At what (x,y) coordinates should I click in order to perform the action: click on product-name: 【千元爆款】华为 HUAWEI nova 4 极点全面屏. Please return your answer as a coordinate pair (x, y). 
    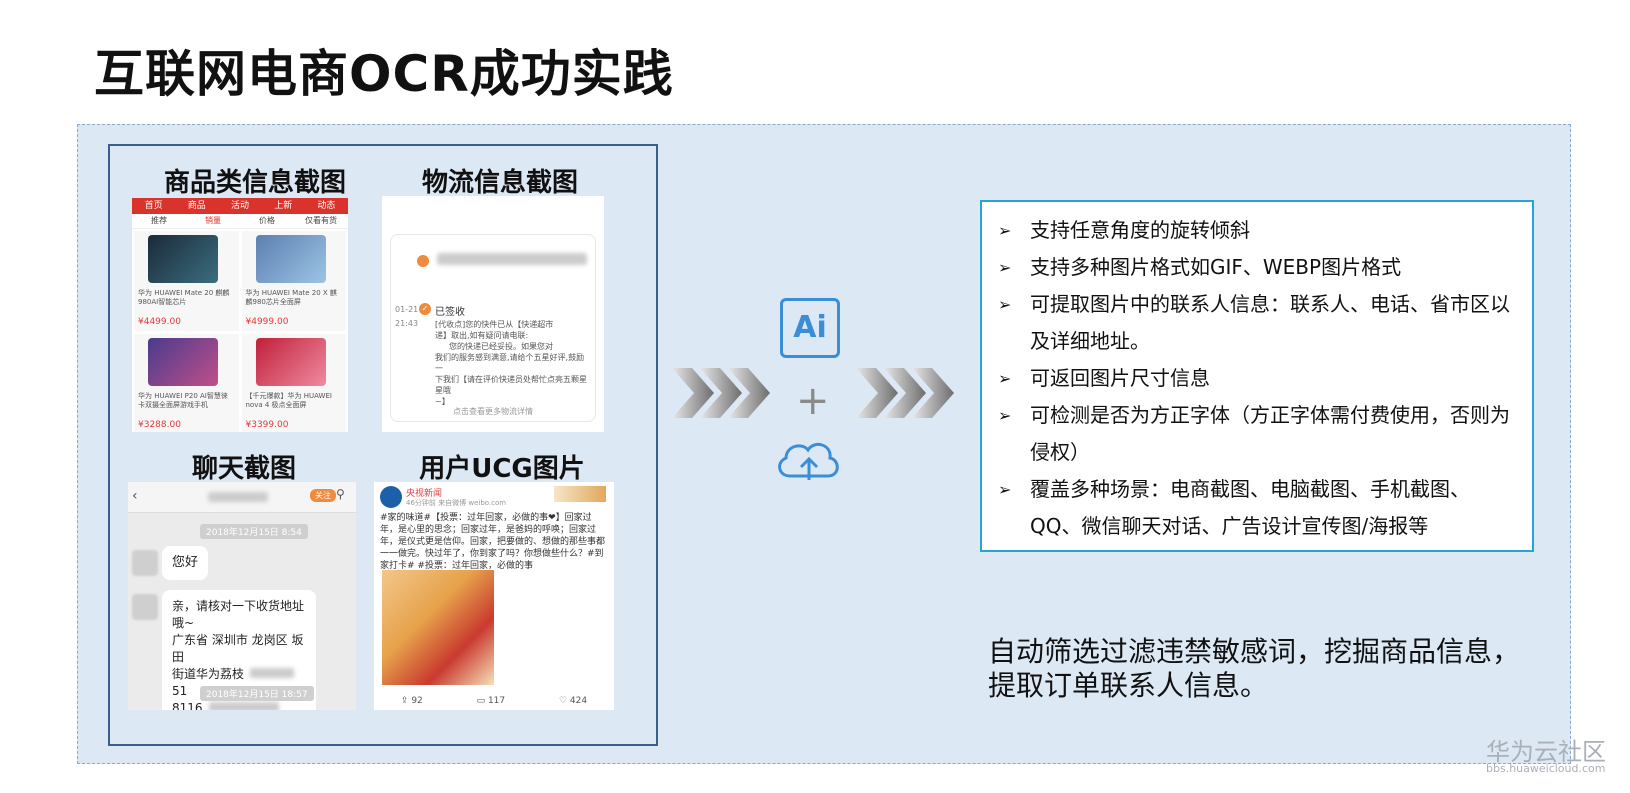
    Looking at the image, I should click on (288, 400).